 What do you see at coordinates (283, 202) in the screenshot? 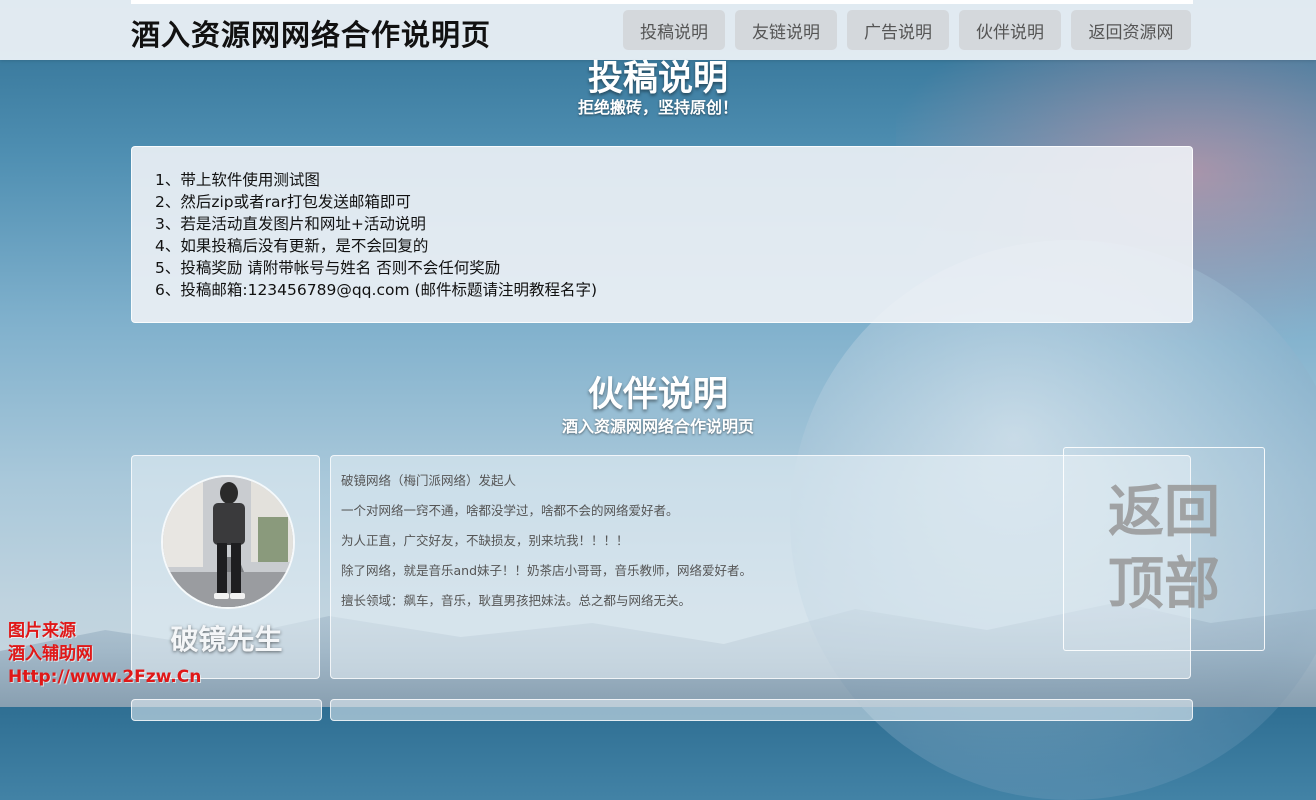
I see `rule-item: 2、然后zip或者rar打包发送邮箱即可` at bounding box center [283, 202].